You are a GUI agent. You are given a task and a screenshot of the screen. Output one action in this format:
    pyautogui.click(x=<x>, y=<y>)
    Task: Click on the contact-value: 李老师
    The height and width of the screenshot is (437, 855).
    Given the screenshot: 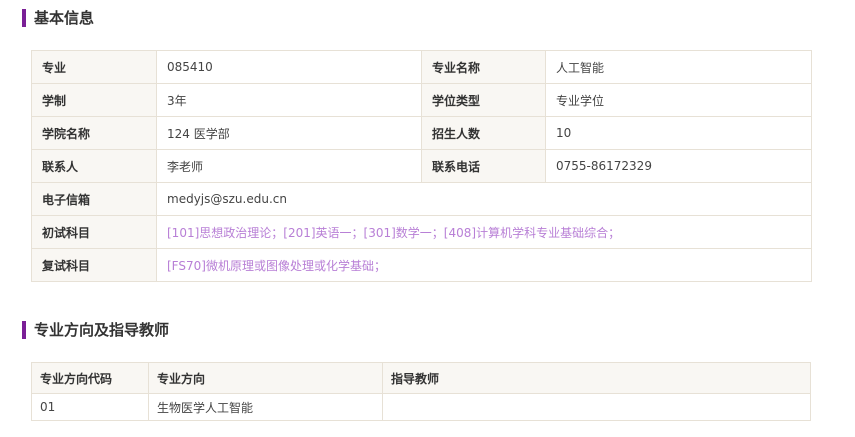 What is the action you would take?
    pyautogui.click(x=289, y=166)
    